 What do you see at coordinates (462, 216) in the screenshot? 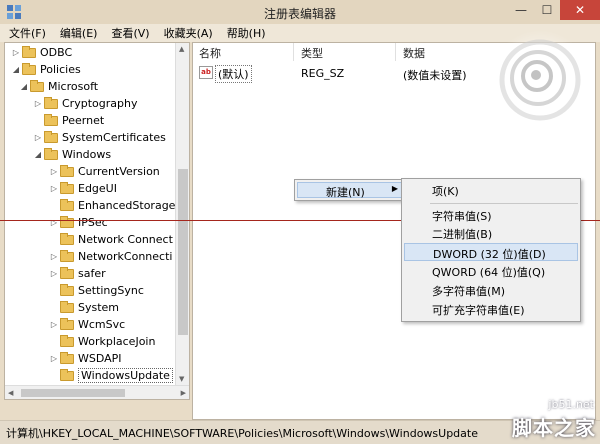
I see `submenu-item-label: 字符串值(S)` at bounding box center [462, 216].